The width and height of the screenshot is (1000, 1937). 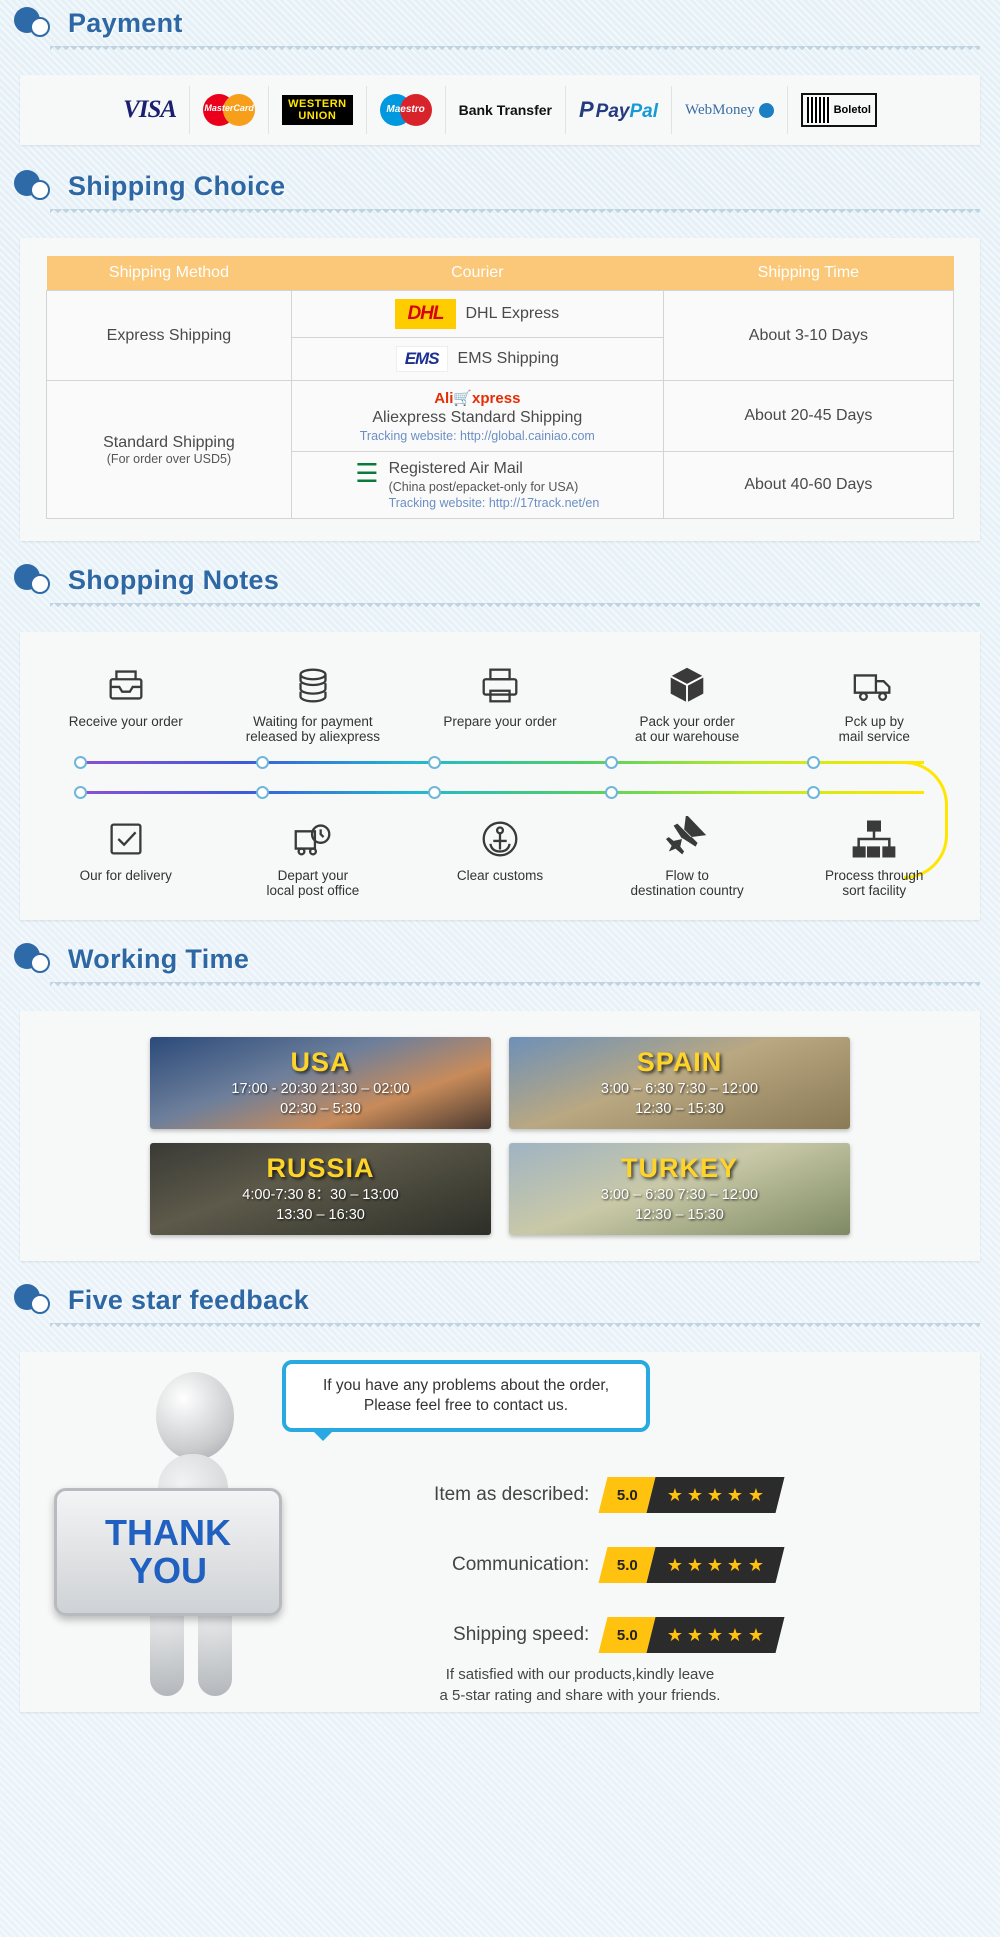 I want to click on payment-method-webmoney: WebMoney, so click(x=730, y=110).